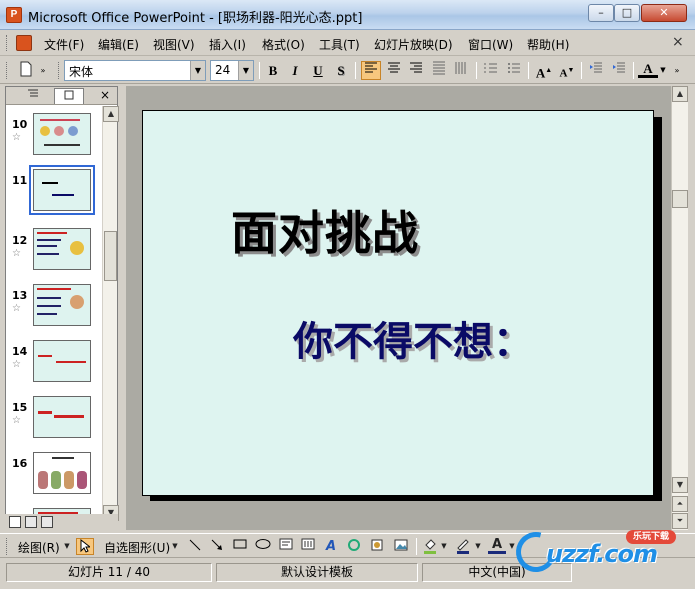 The height and width of the screenshot is (589, 695). Describe the element at coordinates (354, 546) in the screenshot. I see `diagram-icon` at that location.